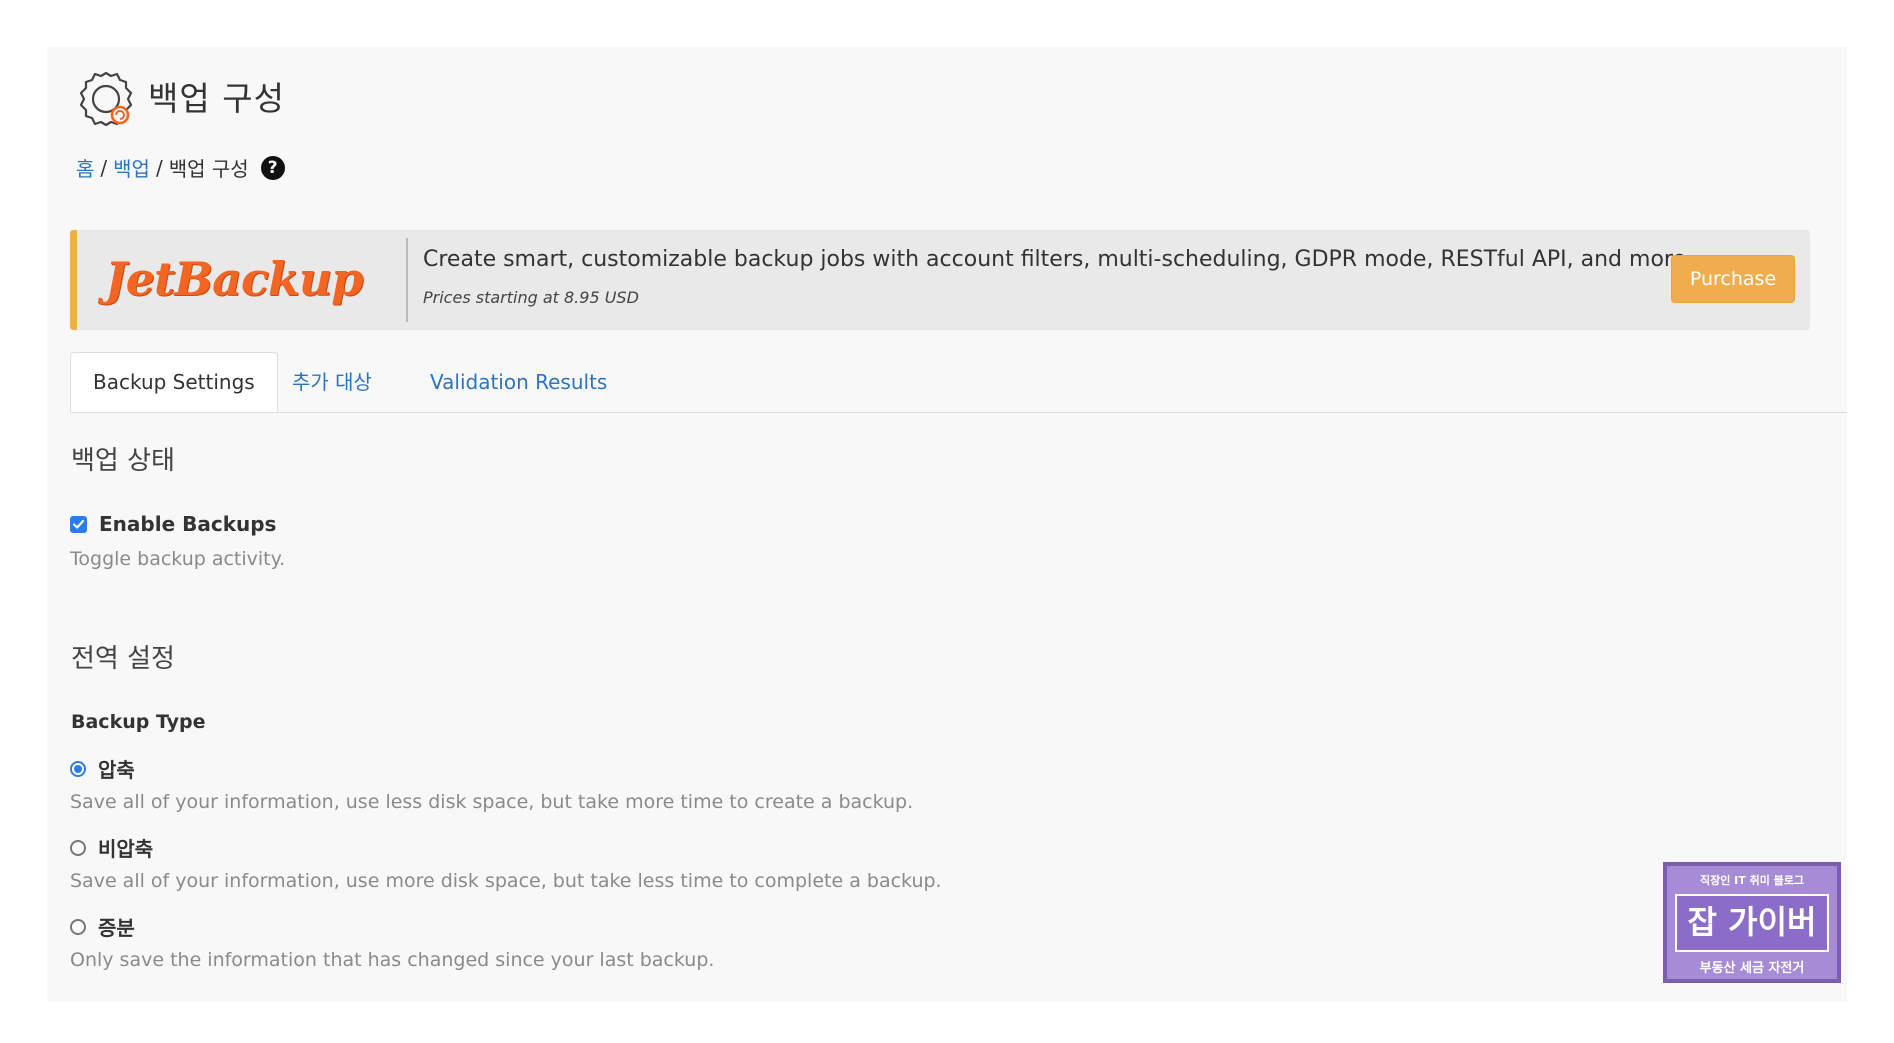 The width and height of the screenshot is (1894, 1043). I want to click on checkmark-icon, so click(78, 524).